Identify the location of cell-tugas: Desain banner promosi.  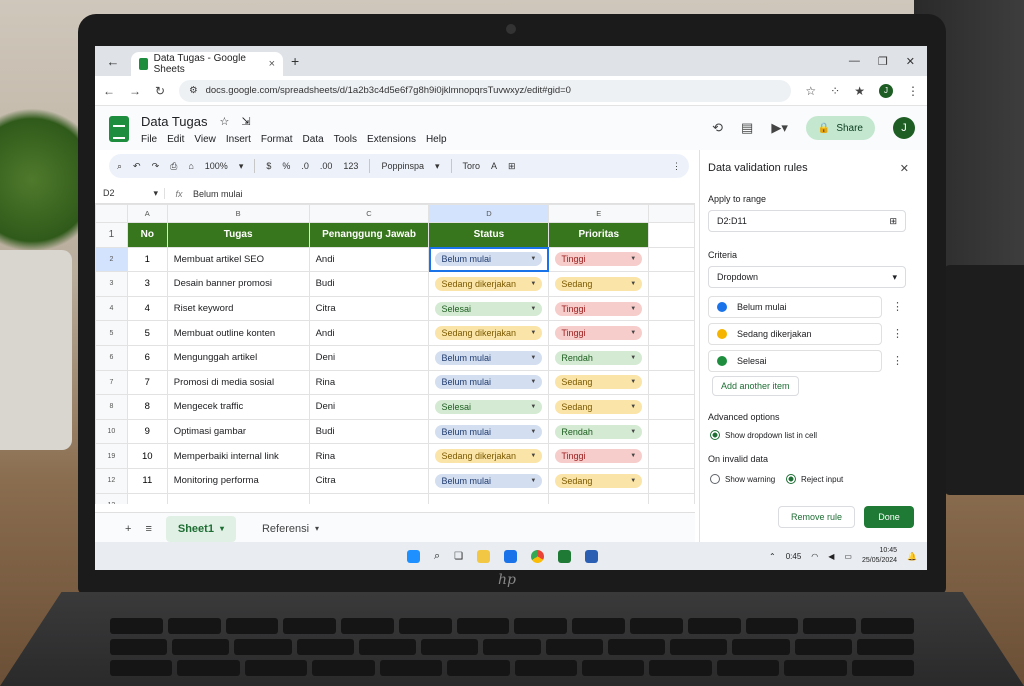
(238, 284).